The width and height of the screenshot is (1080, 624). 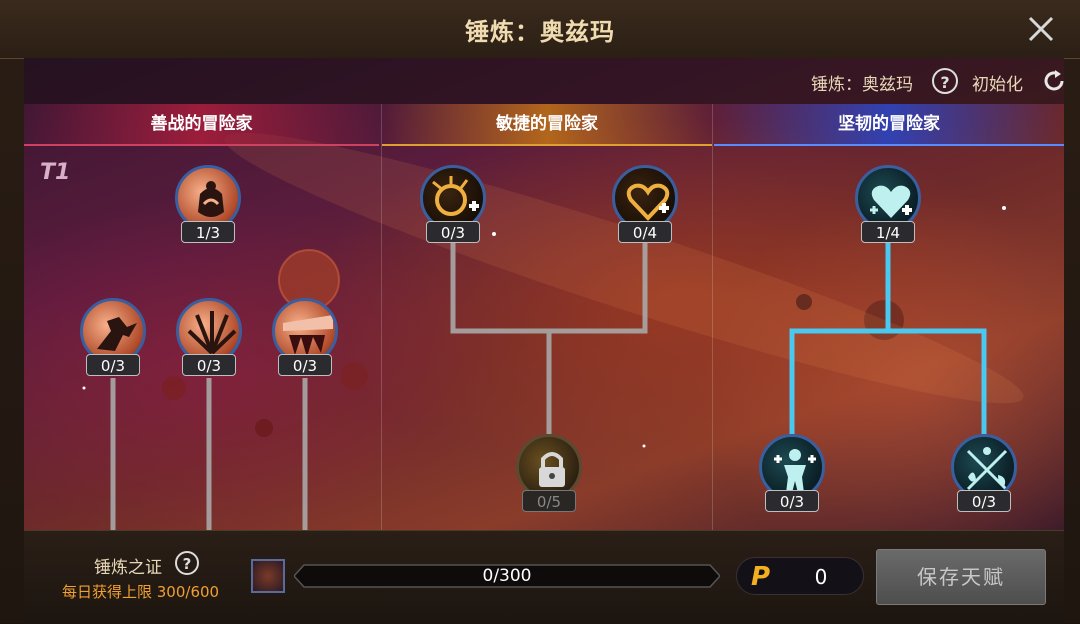 What do you see at coordinates (128, 568) in the screenshot?
I see `forge-proof-label: 锤炼之证` at bounding box center [128, 568].